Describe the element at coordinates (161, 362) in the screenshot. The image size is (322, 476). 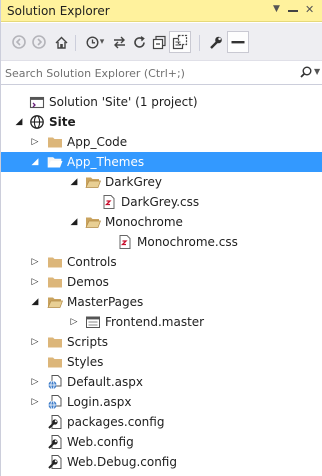
I see `tree-item-styles: Styles` at that location.